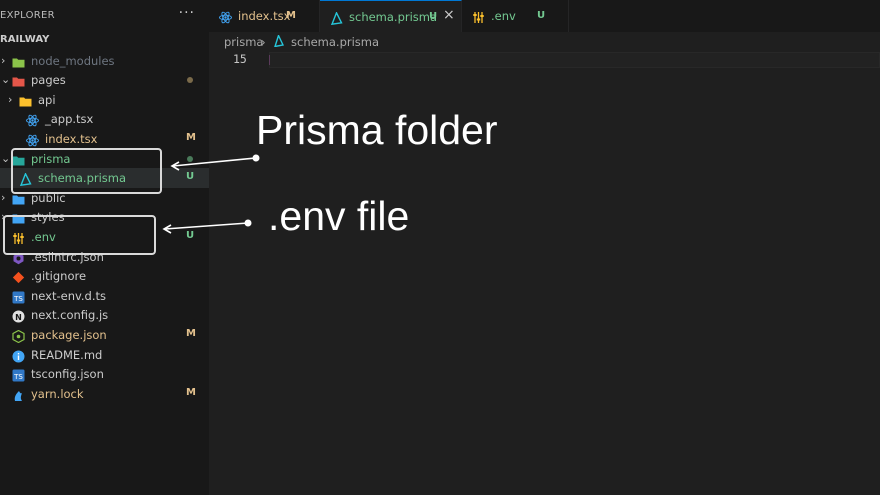  Describe the element at coordinates (215, 162) in the screenshot. I see `prisma-annotation-arrow` at that location.